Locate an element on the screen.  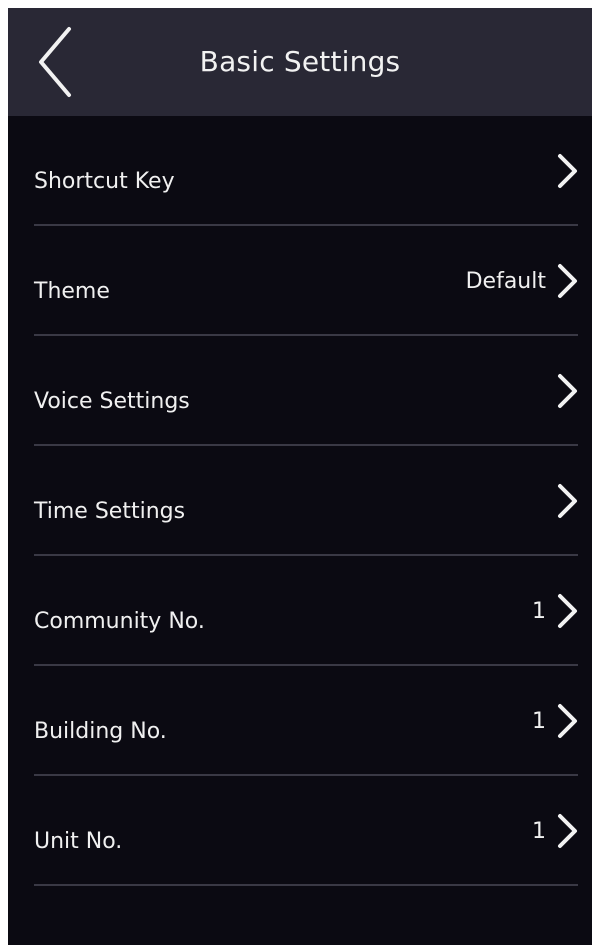
setting-row-time-settings: Time Settings is located at coordinates (300, 501).